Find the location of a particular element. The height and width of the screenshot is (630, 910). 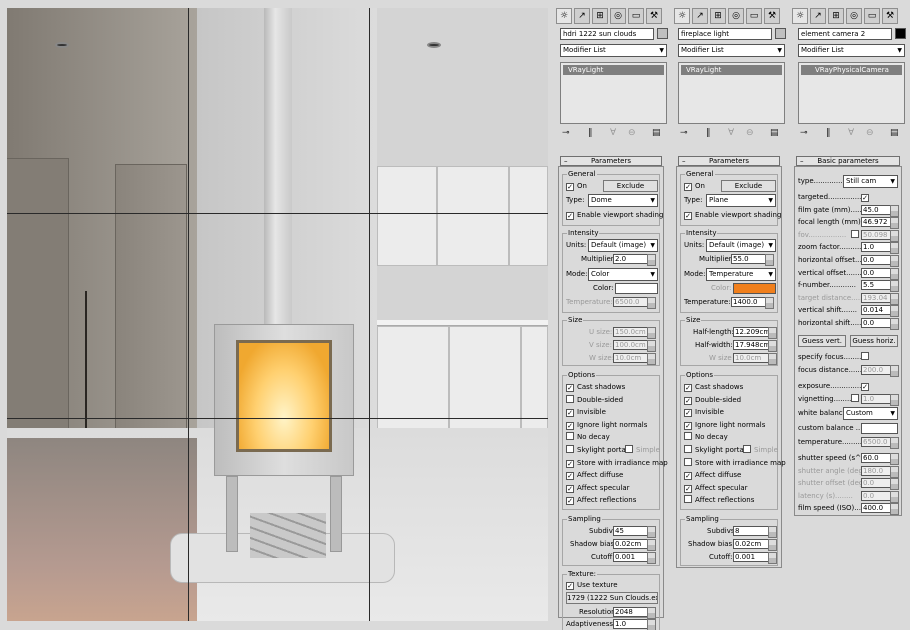

object-name-field: fireplace light is located at coordinates (725, 34).